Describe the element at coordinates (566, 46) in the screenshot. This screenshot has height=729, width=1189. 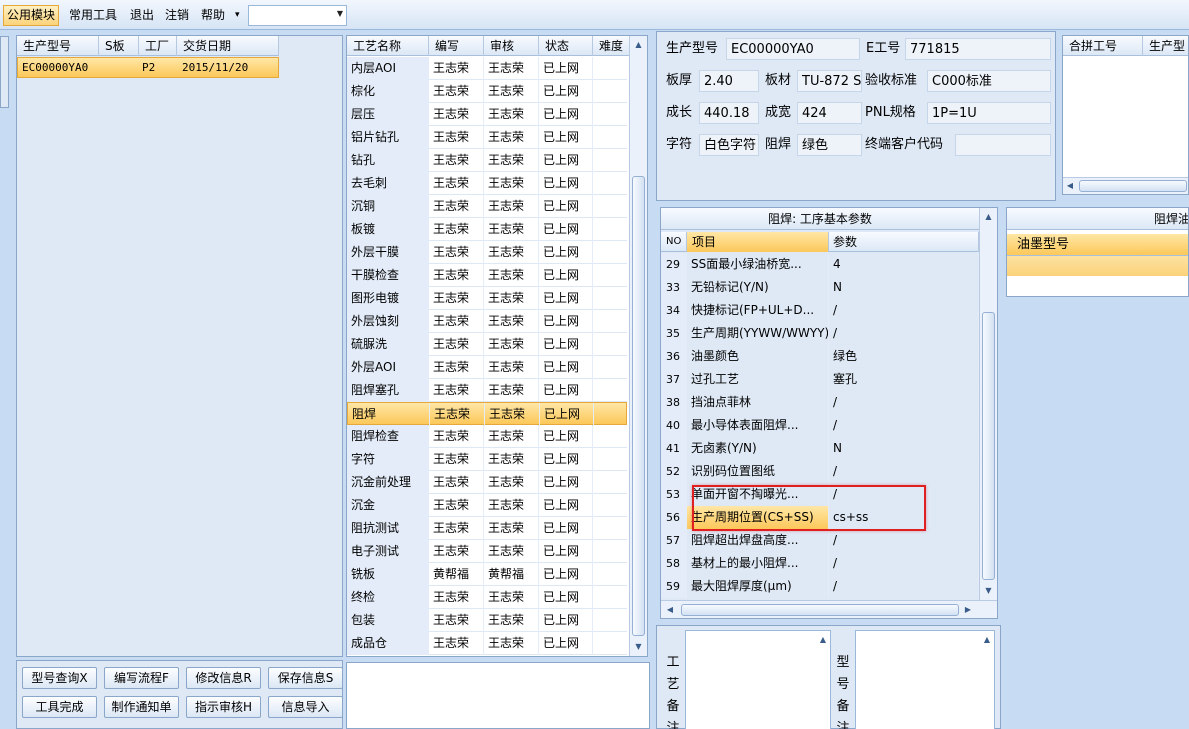
I see `col-status: 状态` at that location.